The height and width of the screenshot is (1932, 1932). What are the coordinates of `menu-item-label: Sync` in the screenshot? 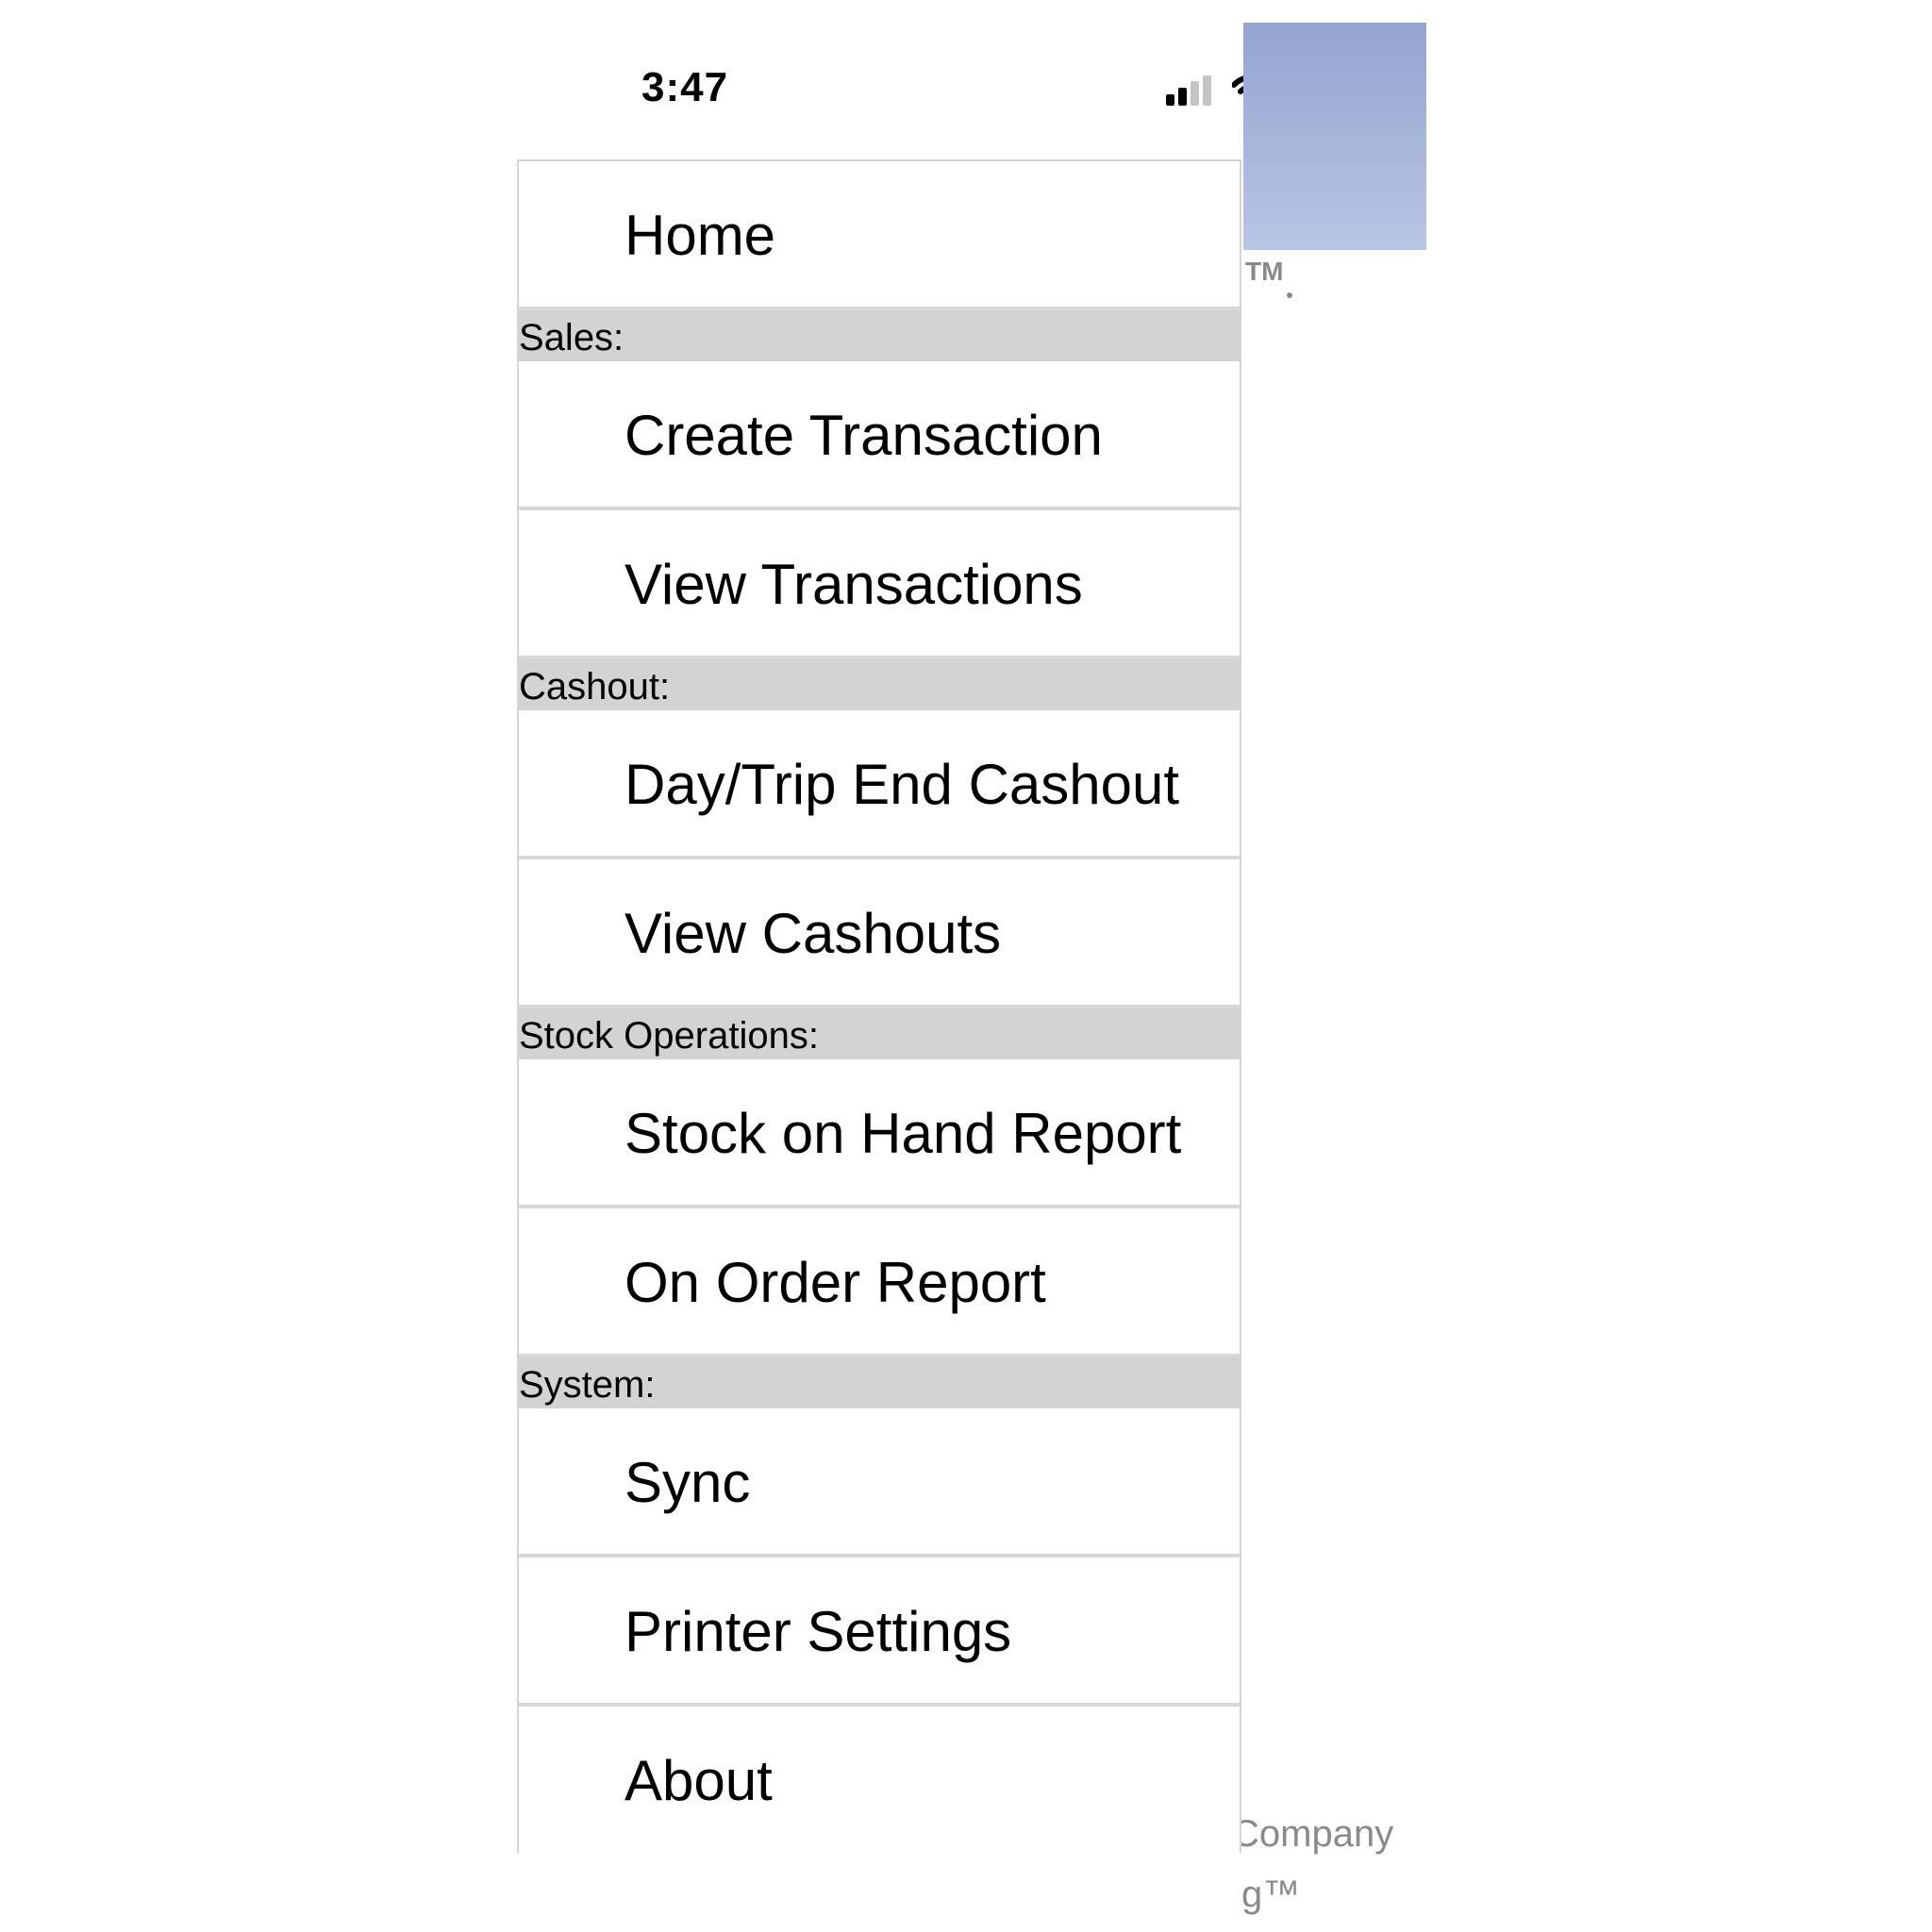 It's located at (688, 1483).